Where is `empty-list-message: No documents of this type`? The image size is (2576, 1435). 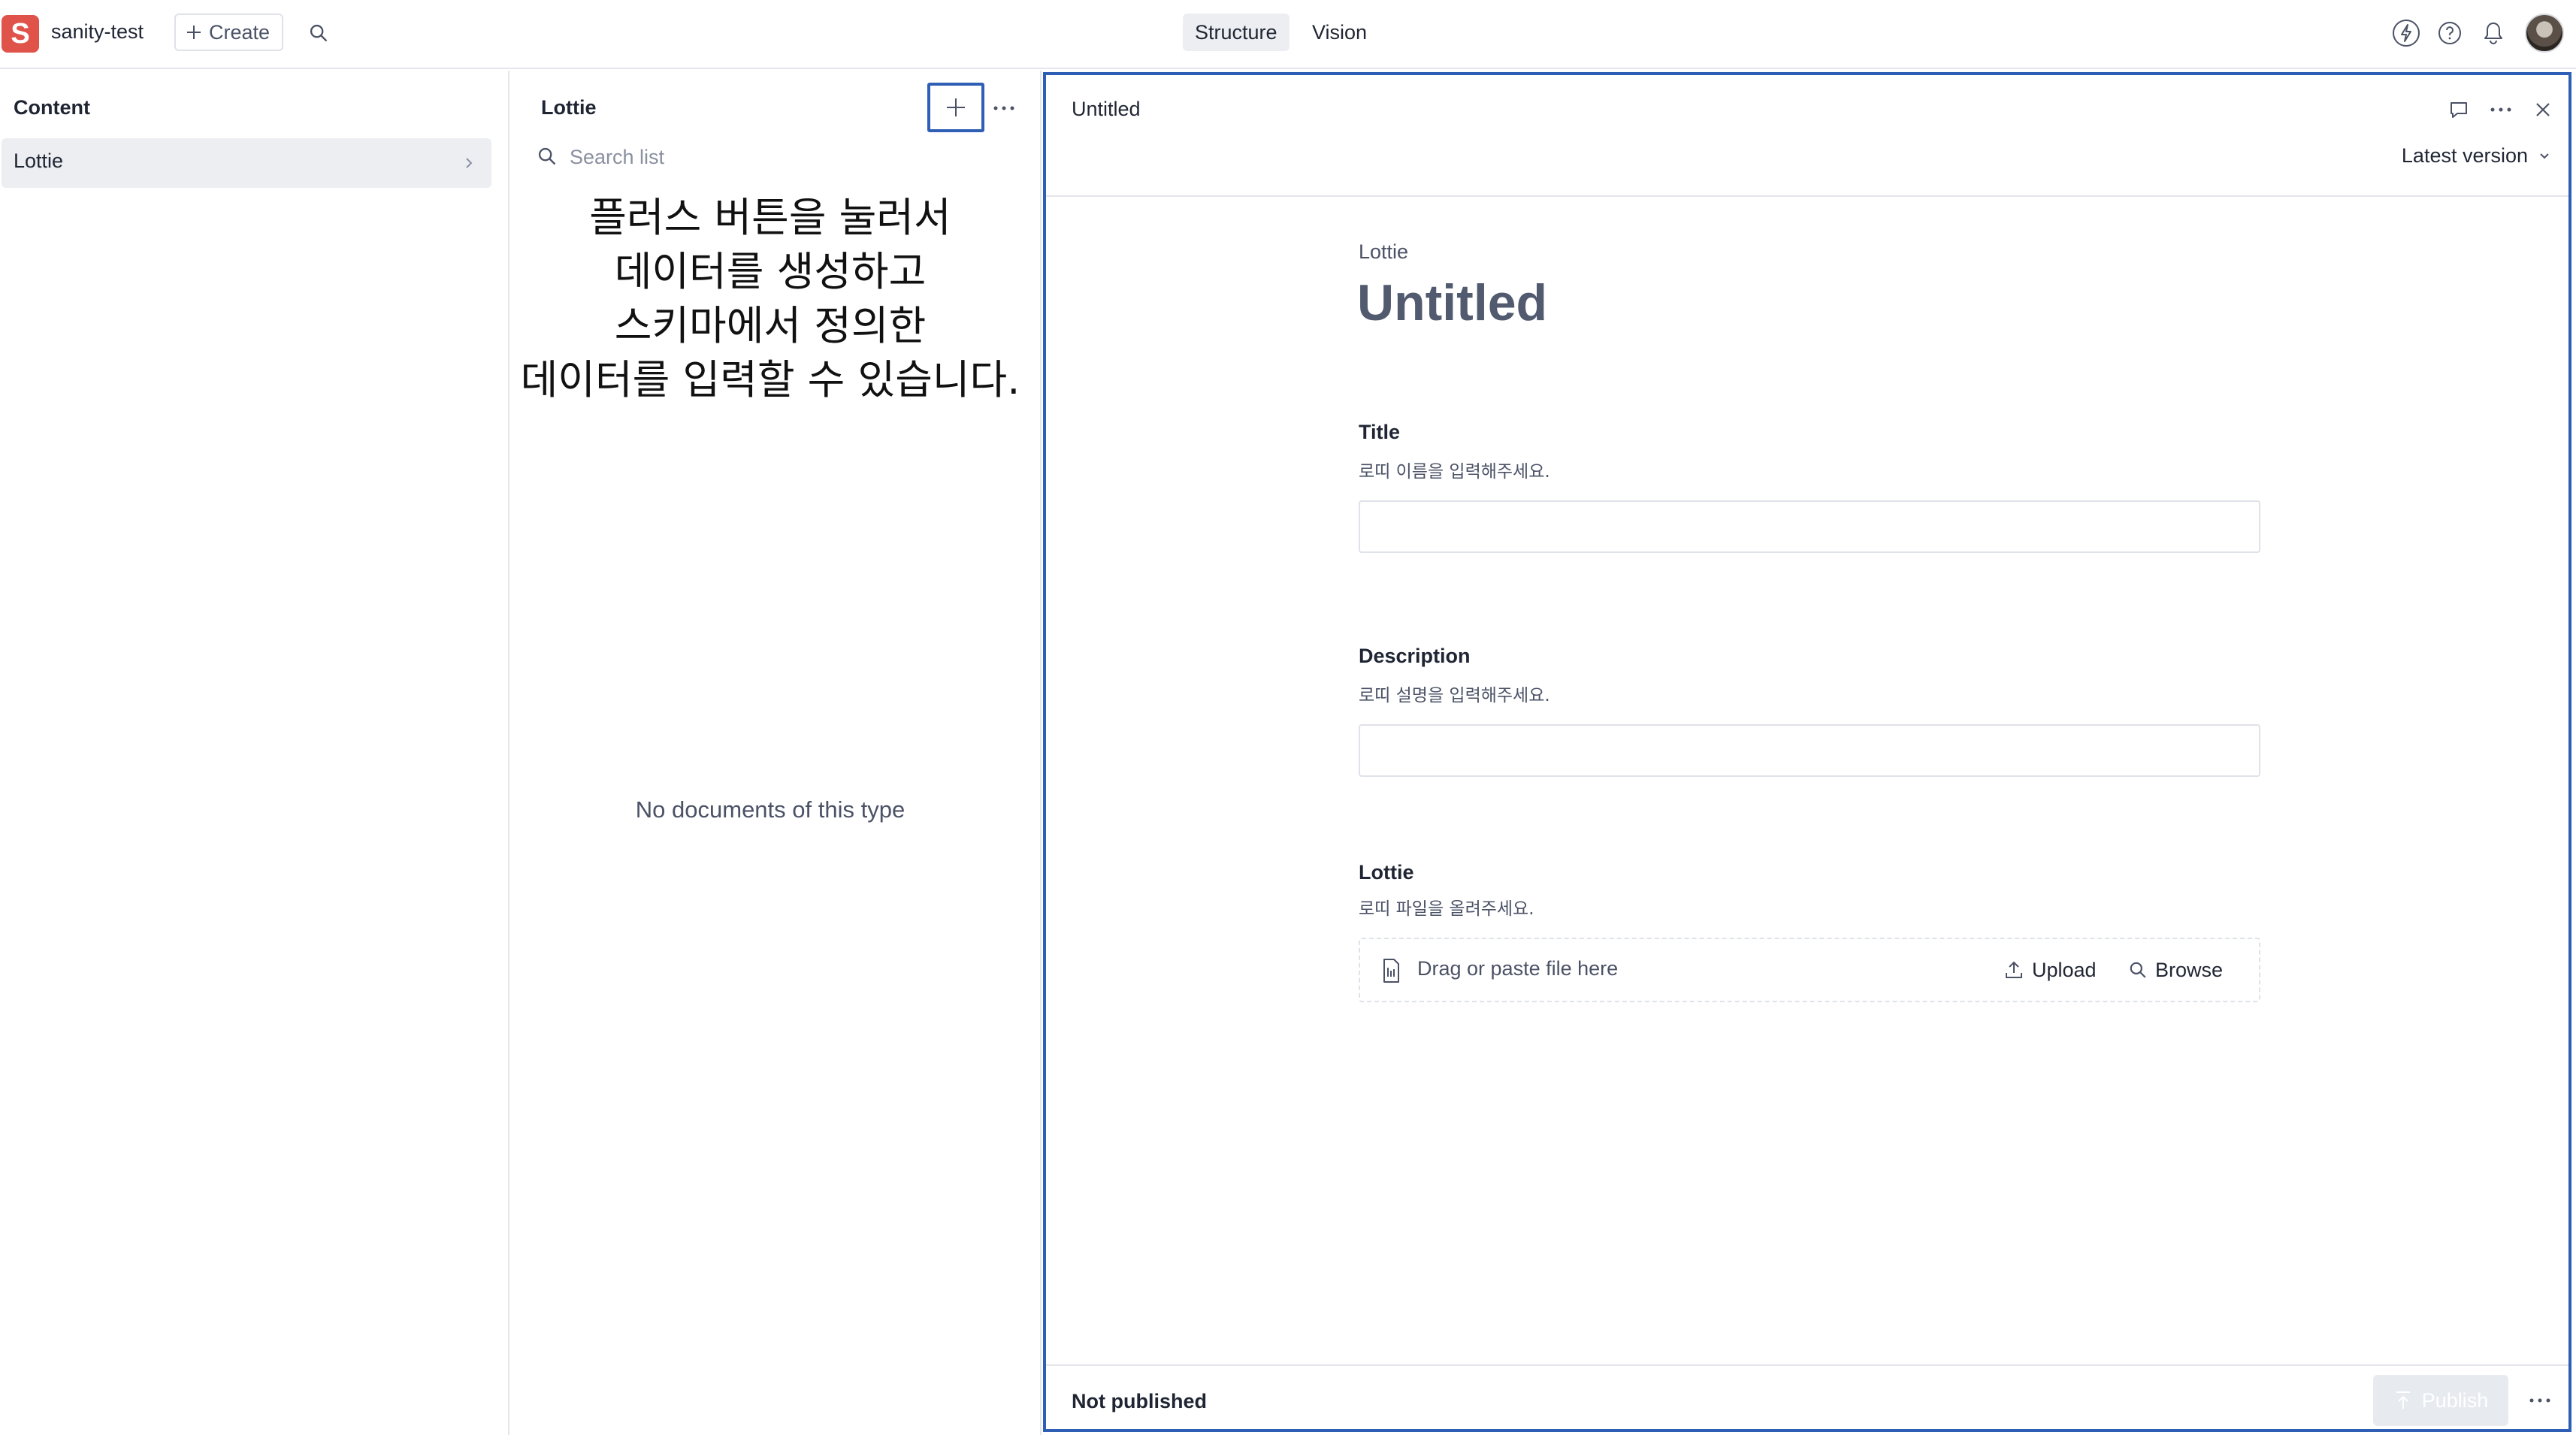
empty-list-message: No documents of this type is located at coordinates (771, 809).